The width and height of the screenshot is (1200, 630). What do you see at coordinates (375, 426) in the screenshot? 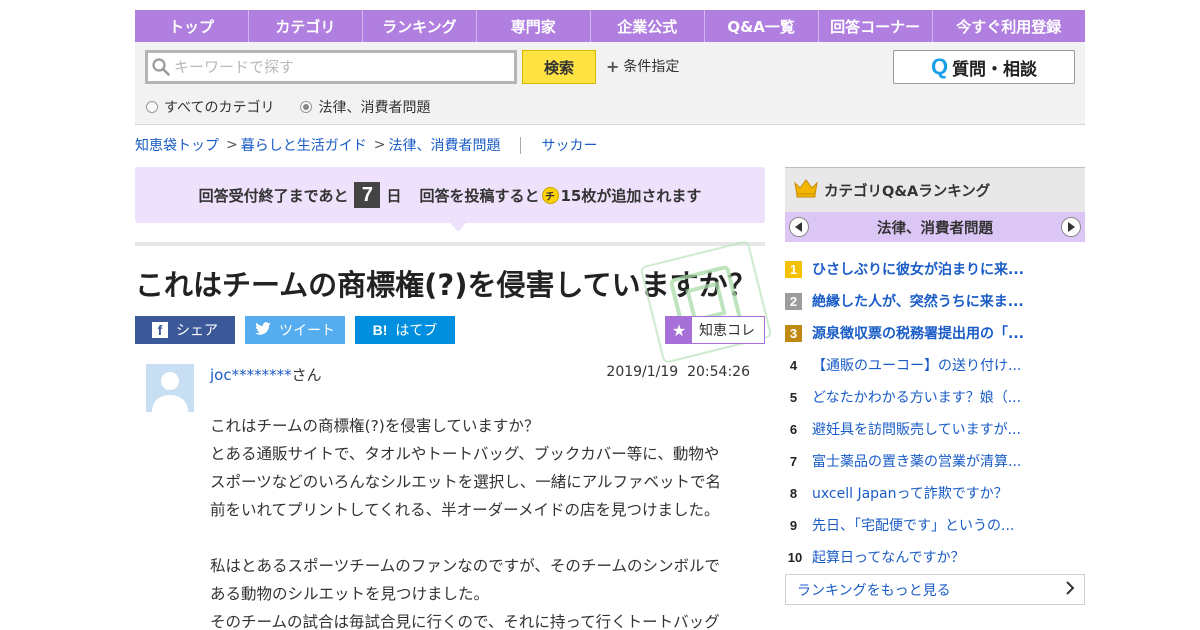
I see `question-body-line: これはチームの商標権(?)を侵害していますか？` at bounding box center [375, 426].